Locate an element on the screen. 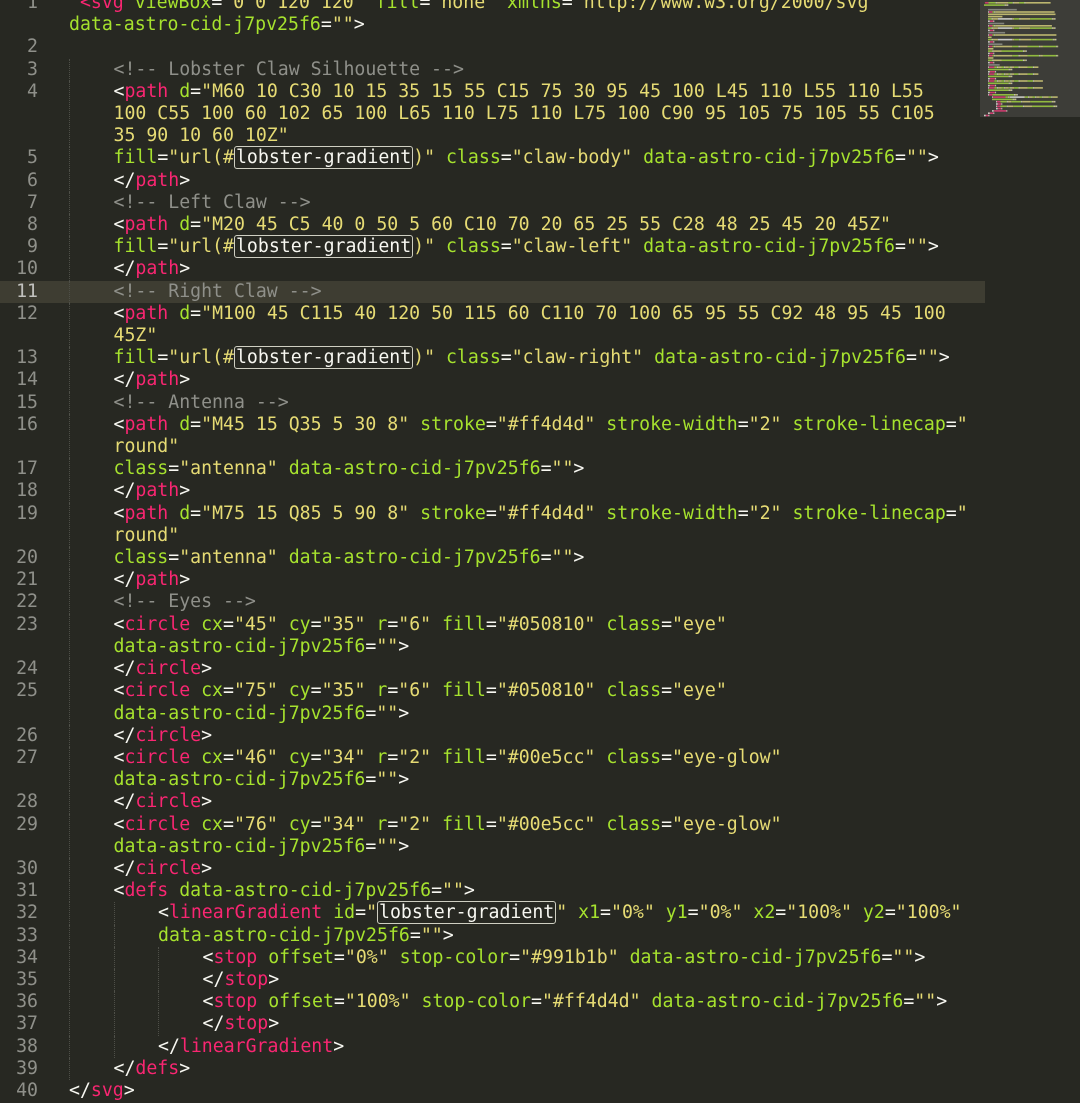 Image resolution: width=1080 pixels, height=1103 pixels. code-line: 7 <!-- Left Claw --> is located at coordinates (492, 203).